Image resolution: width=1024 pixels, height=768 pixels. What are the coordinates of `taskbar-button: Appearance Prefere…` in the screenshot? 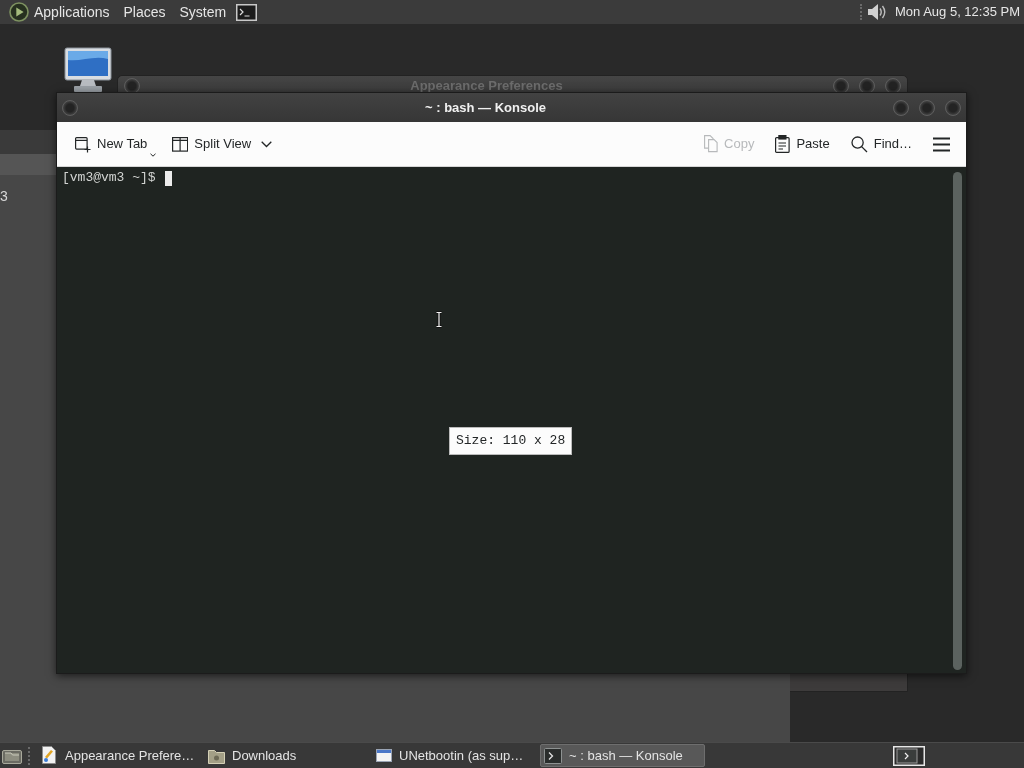 It's located at (118, 755).